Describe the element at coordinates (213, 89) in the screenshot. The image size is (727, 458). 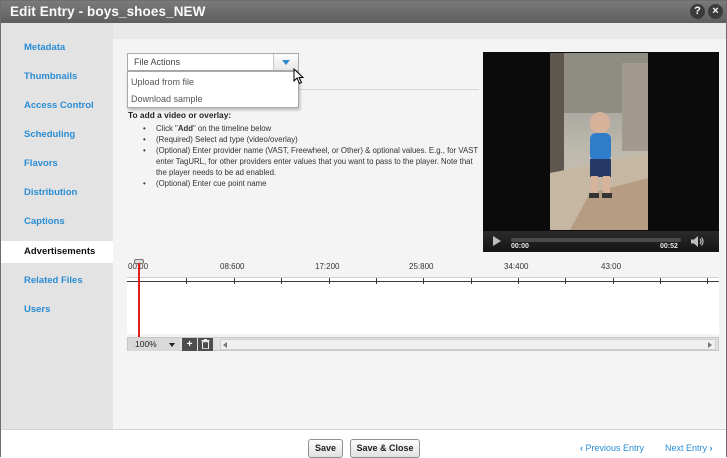
I see `file-actions-menu: Upload from file Download sample` at that location.